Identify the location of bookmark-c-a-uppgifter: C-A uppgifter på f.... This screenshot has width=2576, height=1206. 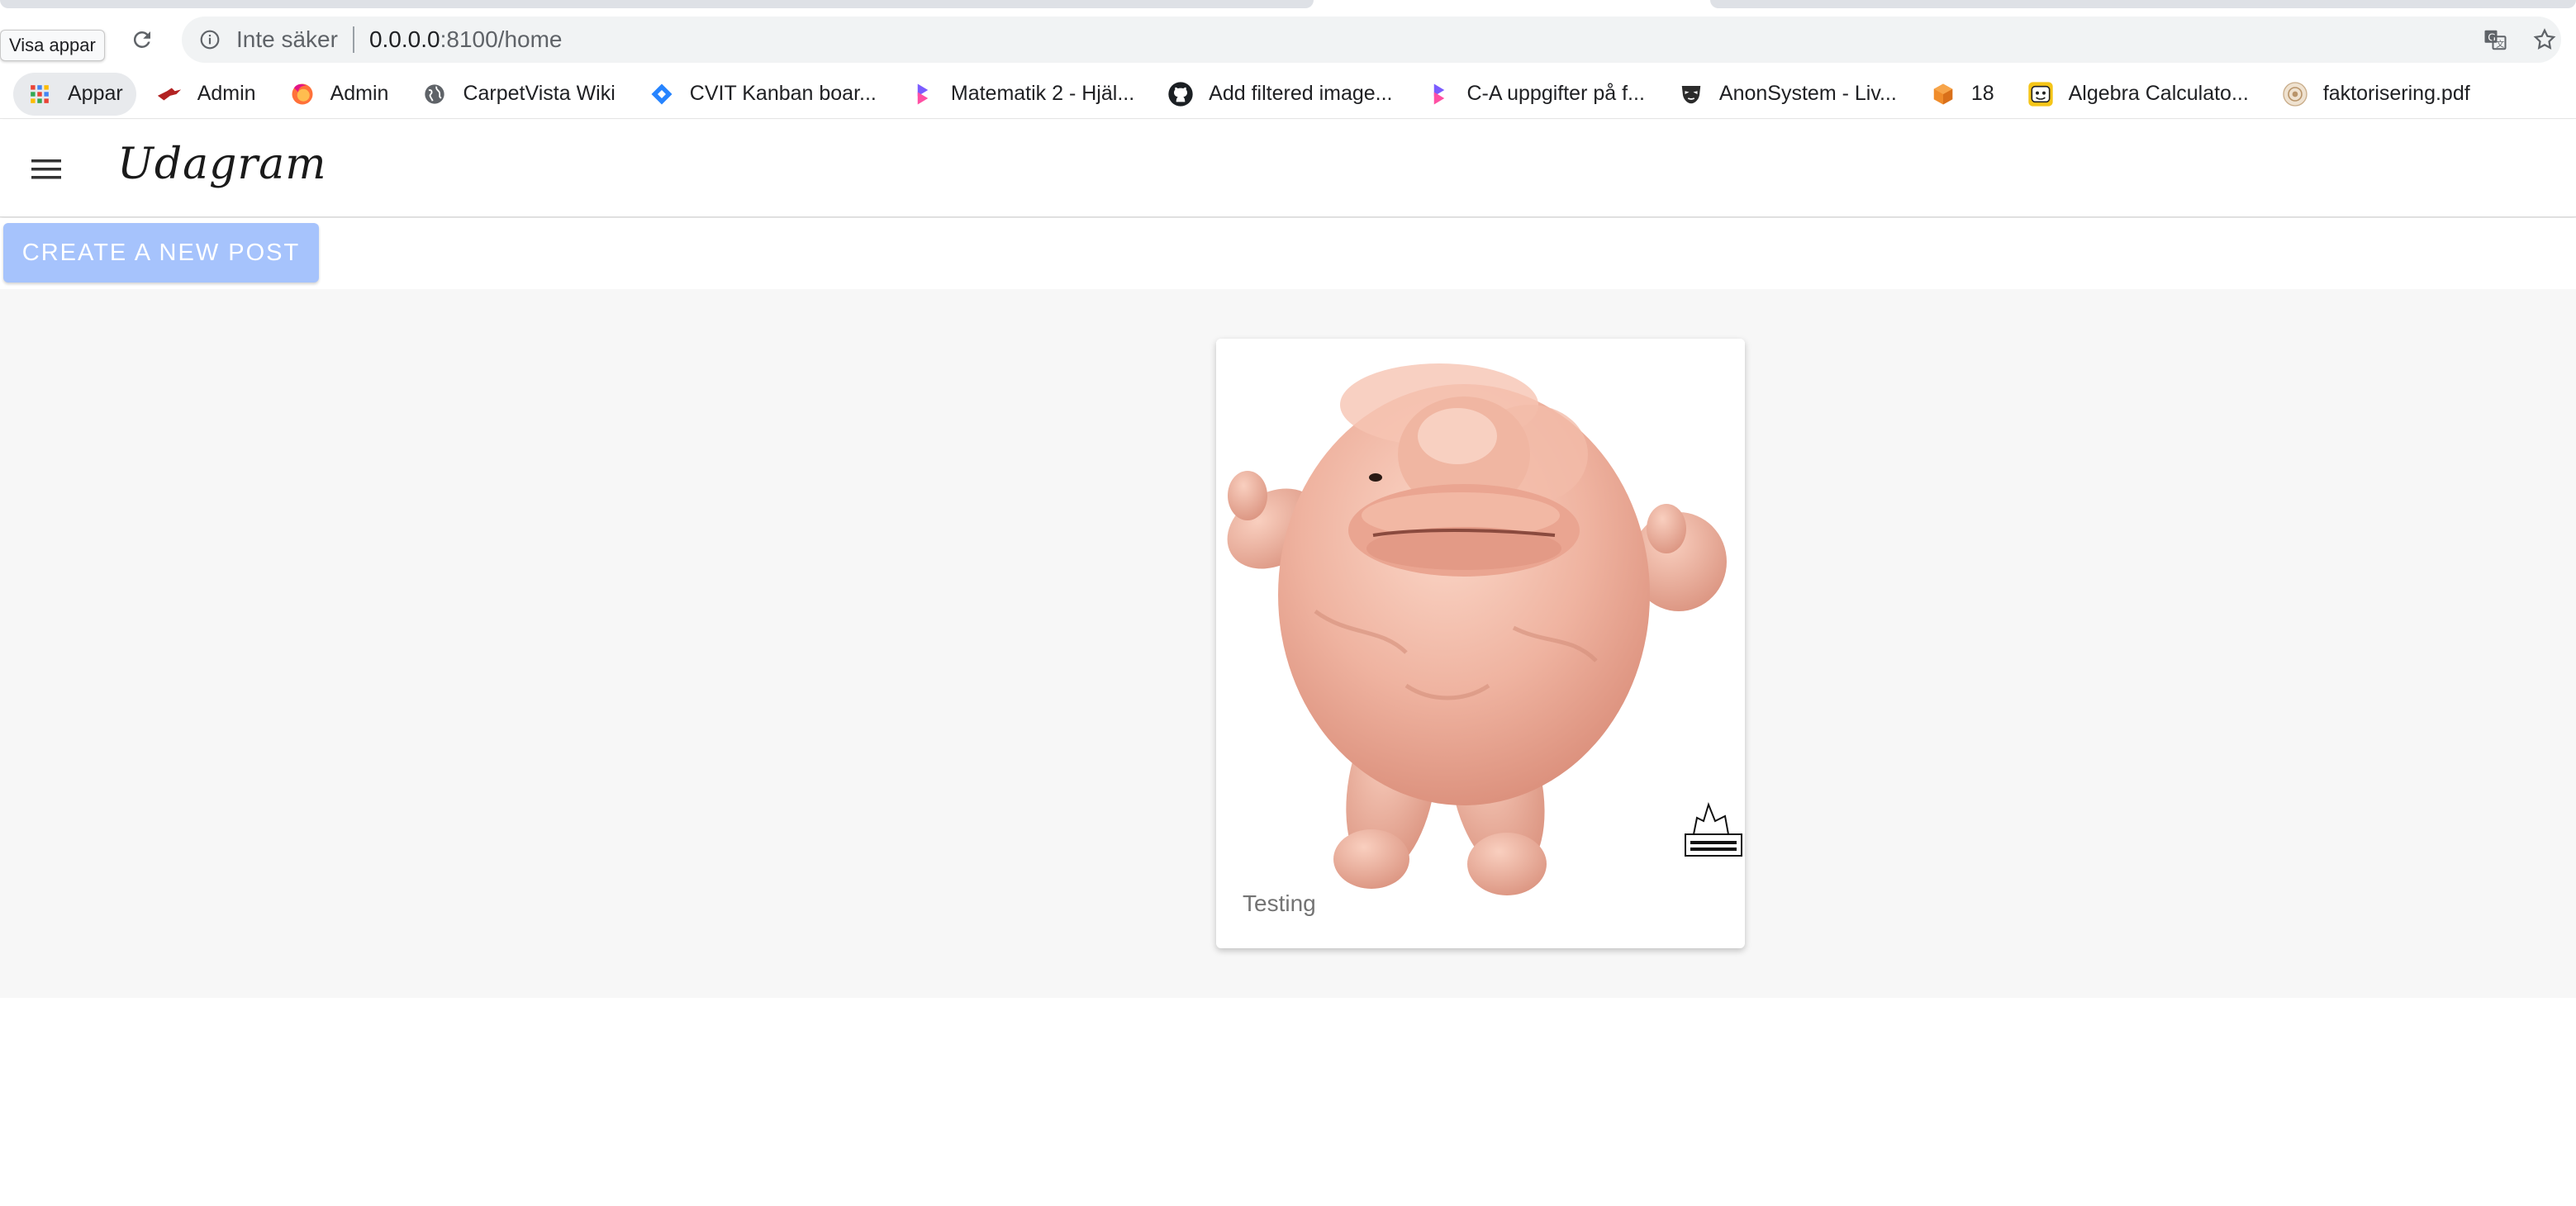
(1535, 94).